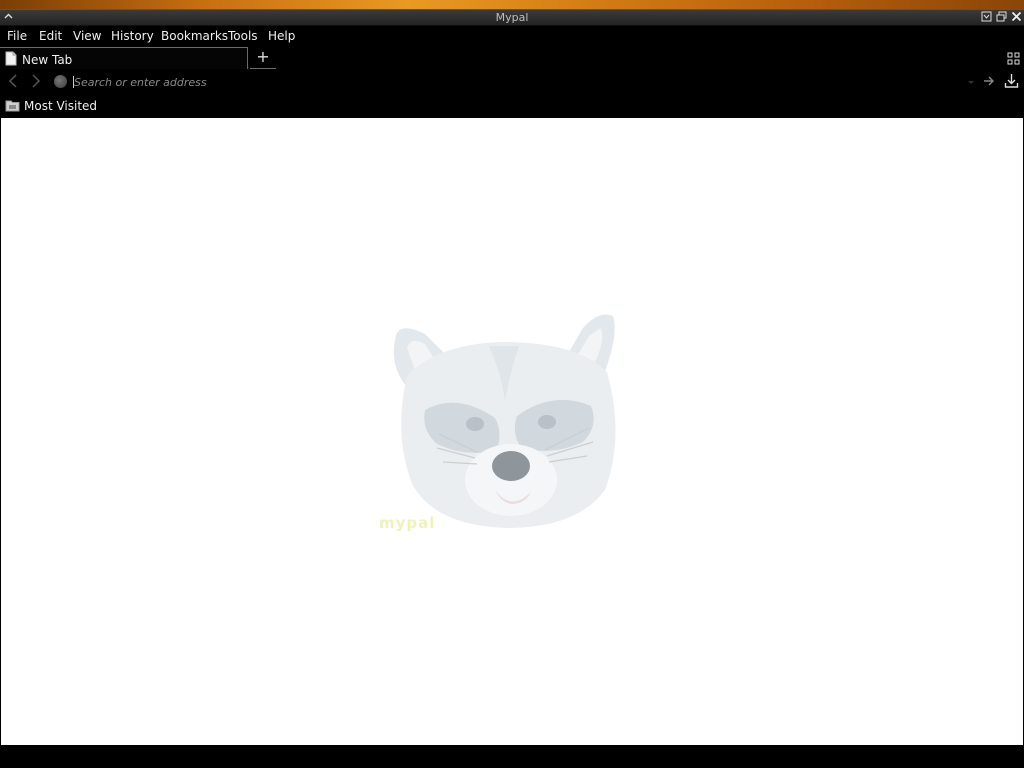 The image size is (1024, 768). Describe the element at coordinates (1001, 17) in the screenshot. I see `restore-icon` at that location.